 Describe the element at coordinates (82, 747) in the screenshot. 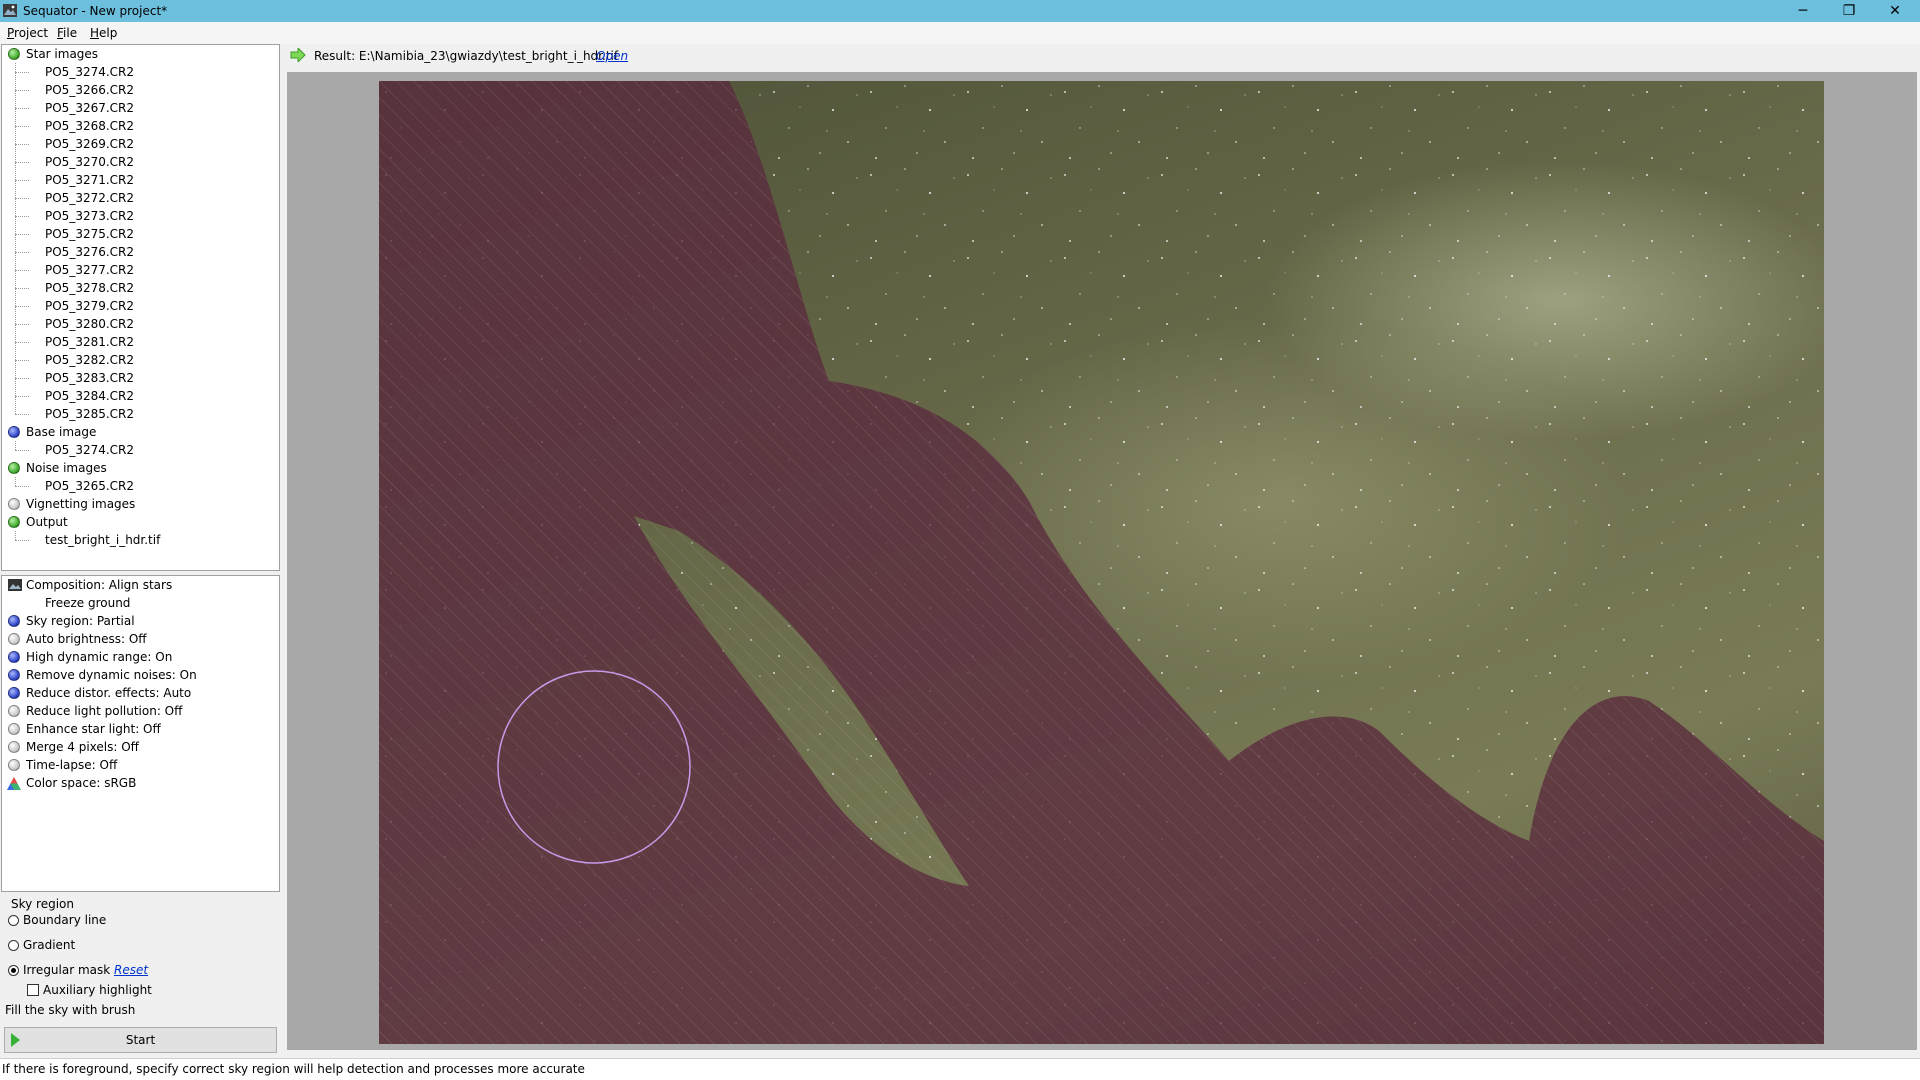

I see `option-item: Merge 4 pixels: Off` at that location.